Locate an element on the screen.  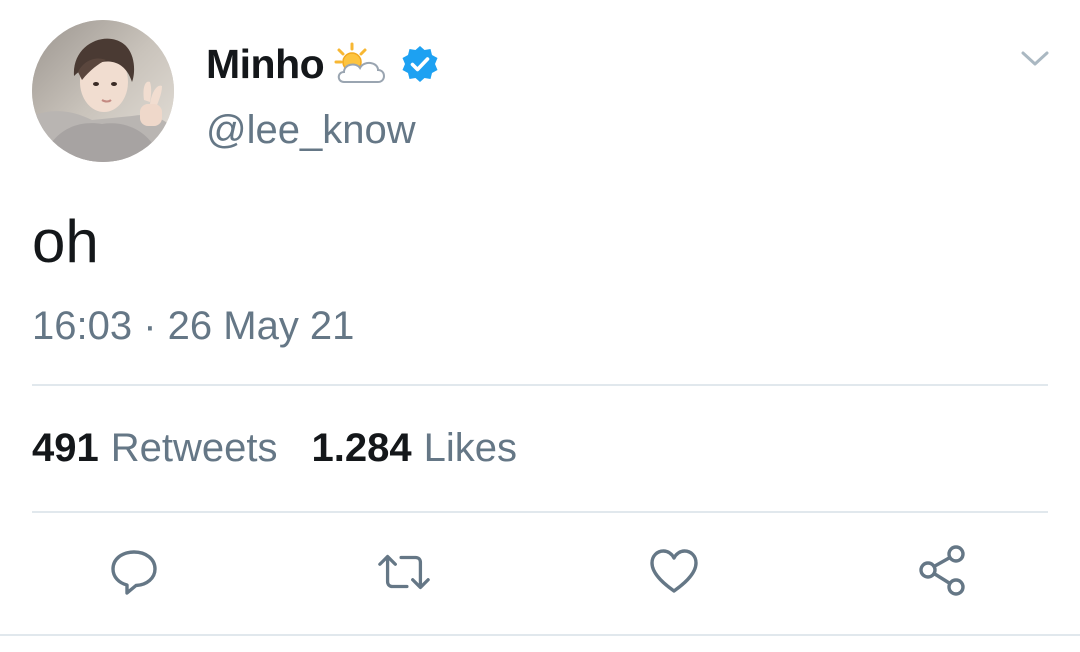
retweets-stat: 491 Retweets is located at coordinates (155, 448).